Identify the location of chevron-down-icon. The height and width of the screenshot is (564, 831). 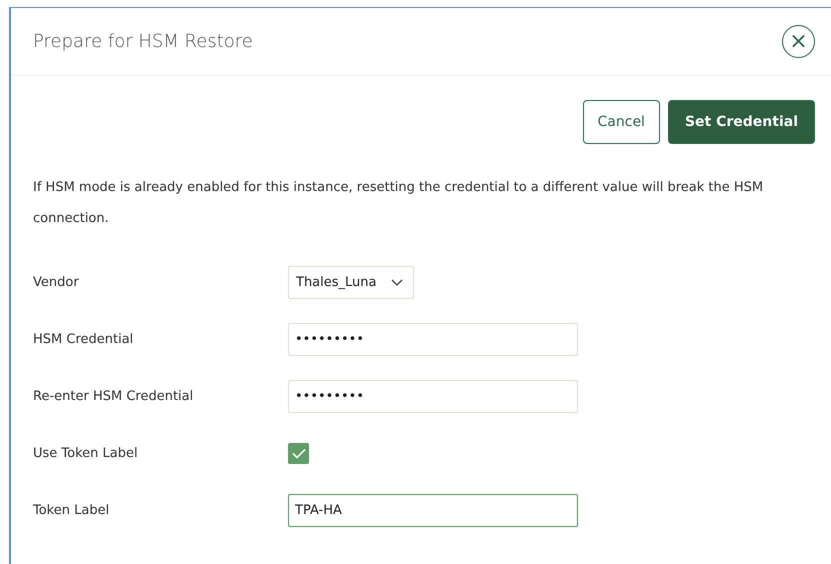
(396, 282).